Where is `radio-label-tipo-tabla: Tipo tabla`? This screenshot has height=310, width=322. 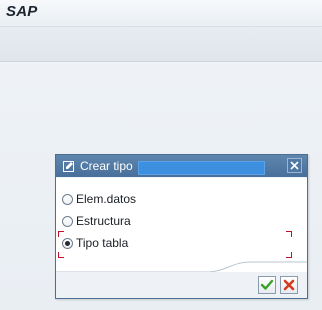
radio-label-tipo-tabla: Tipo tabla is located at coordinates (102, 243).